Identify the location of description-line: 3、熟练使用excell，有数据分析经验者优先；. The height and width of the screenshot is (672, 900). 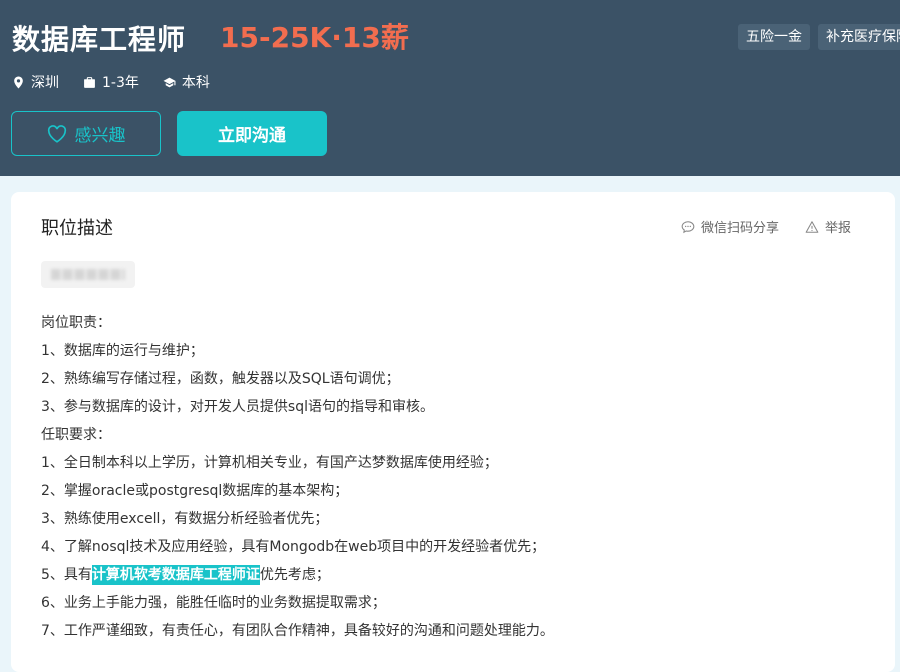
(185, 519).